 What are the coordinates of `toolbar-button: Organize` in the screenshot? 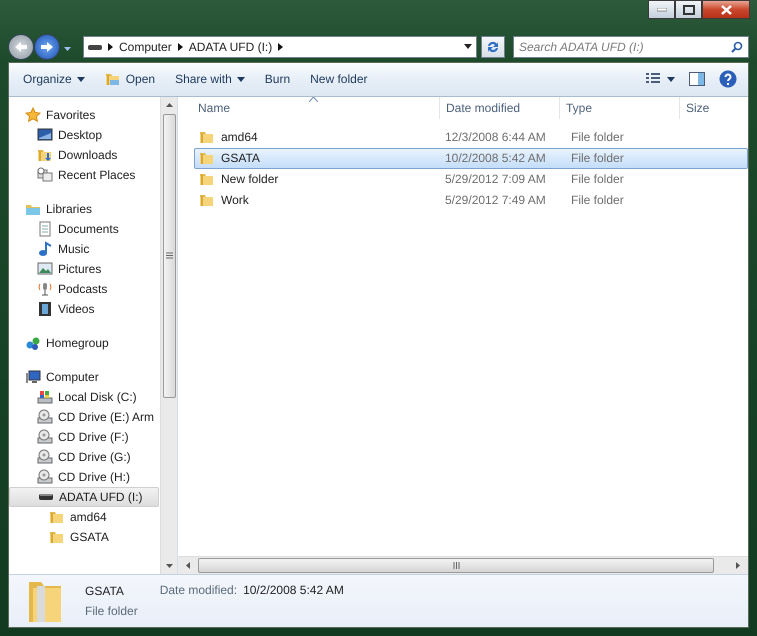 It's located at (54, 79).